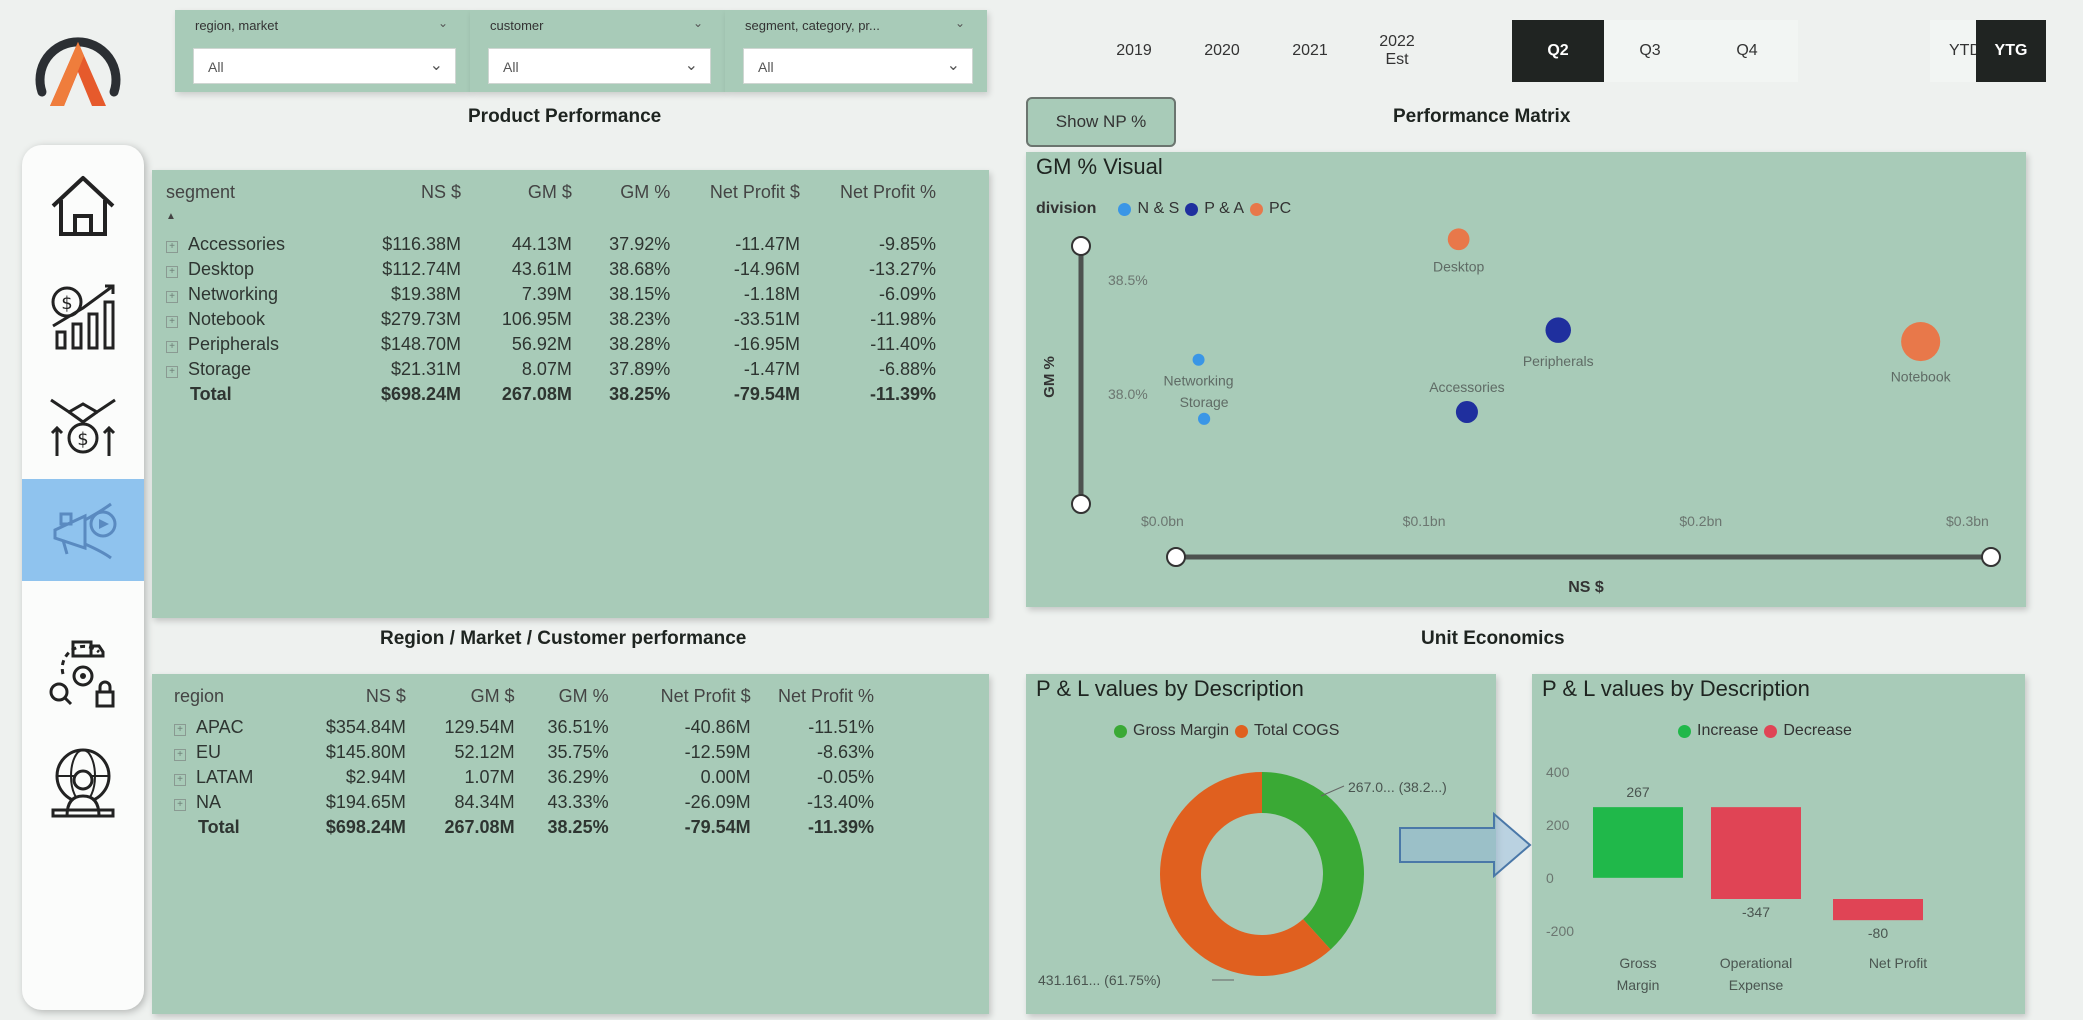 This screenshot has width=2083, height=1020. What do you see at coordinates (1134, 51) in the screenshot?
I see `year-button-2019: 2019` at bounding box center [1134, 51].